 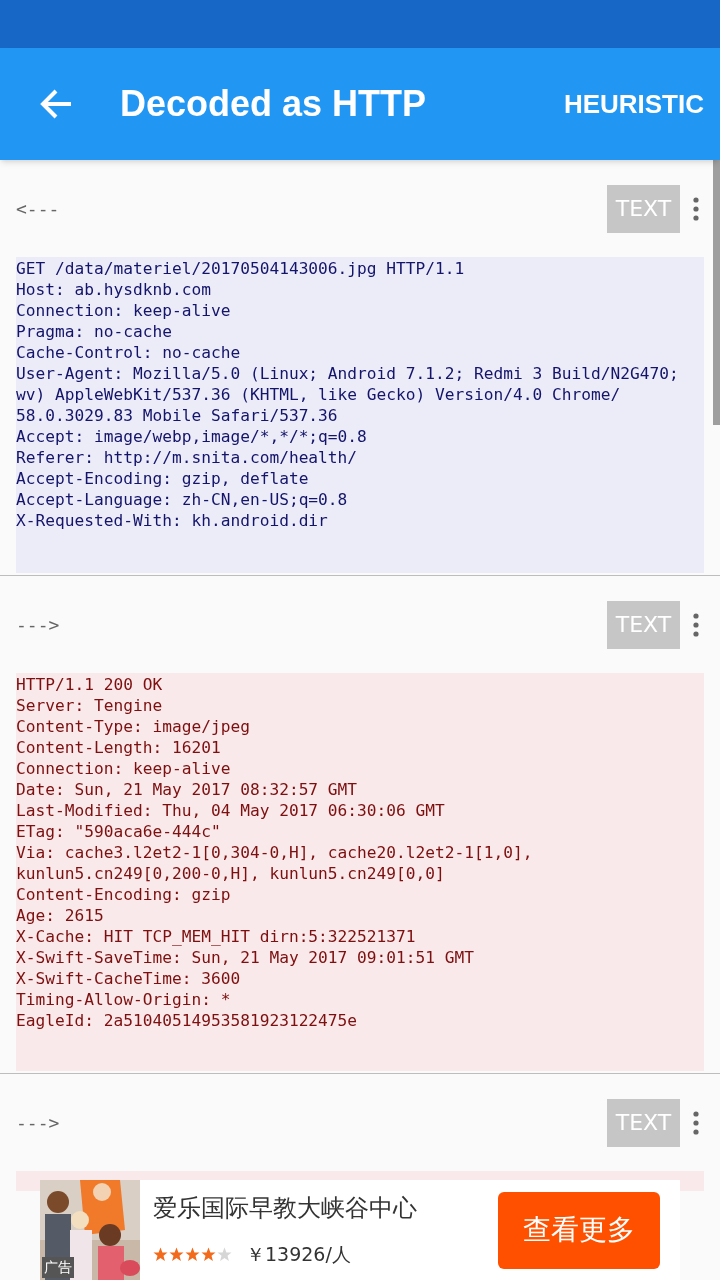 I want to click on header-line: Pragma: no-cache, so click(x=94, y=331).